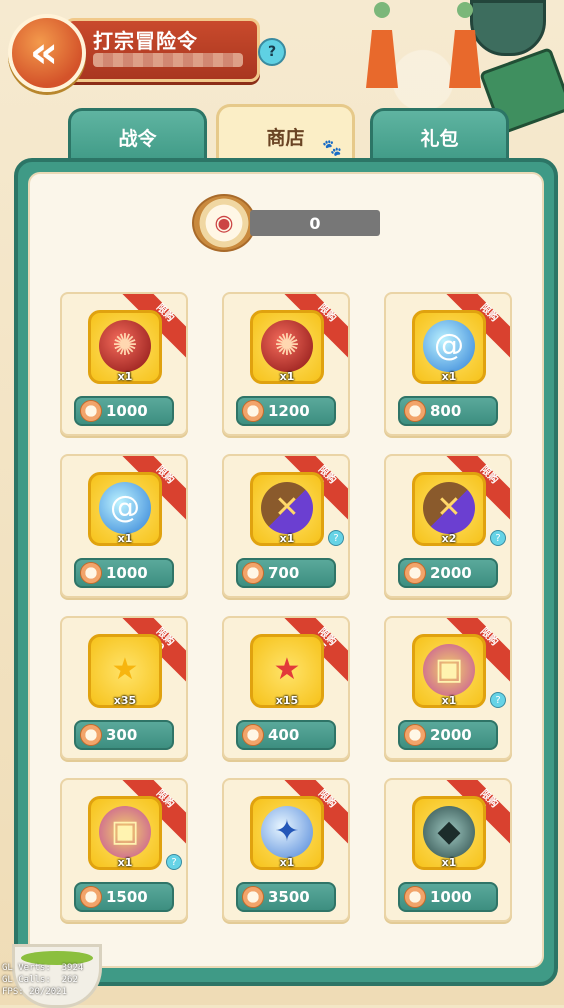  Describe the element at coordinates (287, 833) in the screenshot. I see `item-icon-box: ✦ x1` at that location.